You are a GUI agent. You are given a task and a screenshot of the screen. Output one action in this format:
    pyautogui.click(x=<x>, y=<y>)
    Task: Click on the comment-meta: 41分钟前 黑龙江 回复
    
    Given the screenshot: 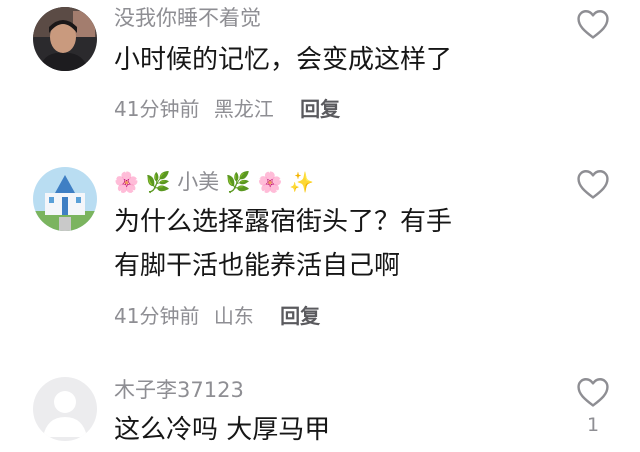 What is the action you would take?
    pyautogui.click(x=227, y=109)
    